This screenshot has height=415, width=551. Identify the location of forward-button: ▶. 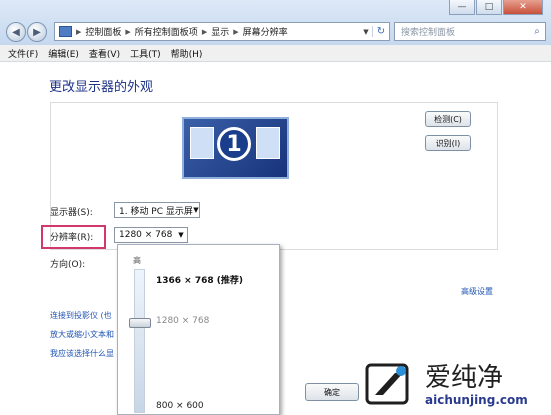
(37, 32).